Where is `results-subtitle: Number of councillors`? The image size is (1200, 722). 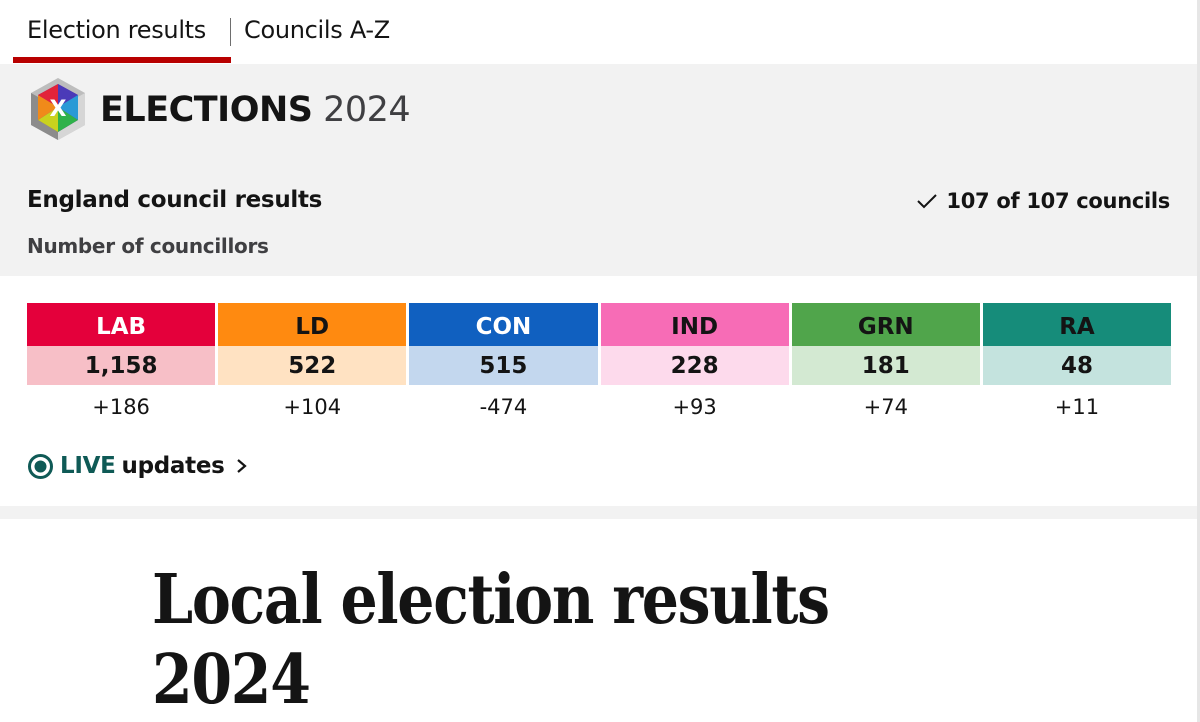 results-subtitle: Number of councillors is located at coordinates (148, 246).